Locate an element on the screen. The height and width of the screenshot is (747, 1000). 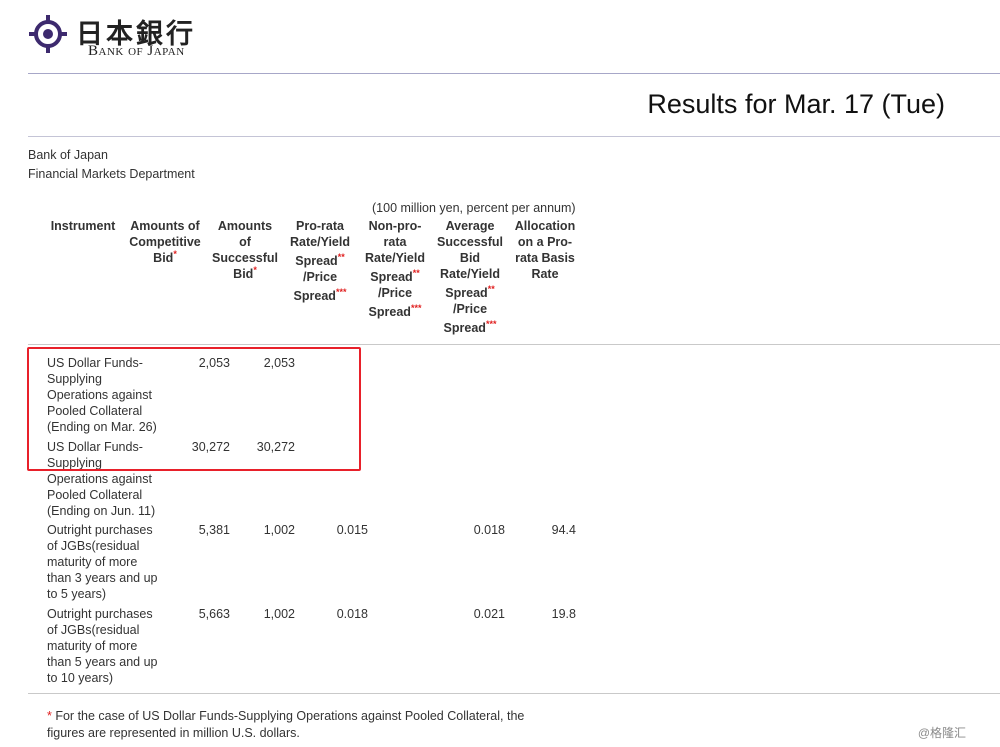
col-header-text: Amounts is located at coordinates (245, 226).